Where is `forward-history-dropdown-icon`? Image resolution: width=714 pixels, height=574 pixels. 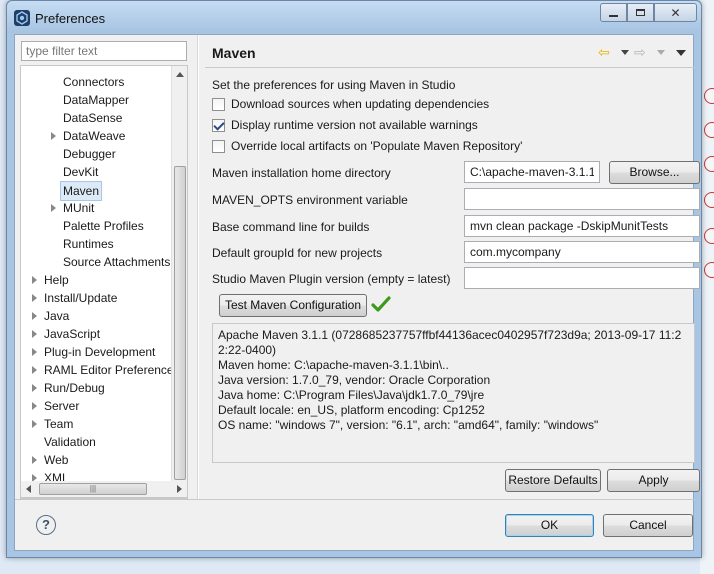
forward-history-dropdown-icon is located at coordinates (661, 52).